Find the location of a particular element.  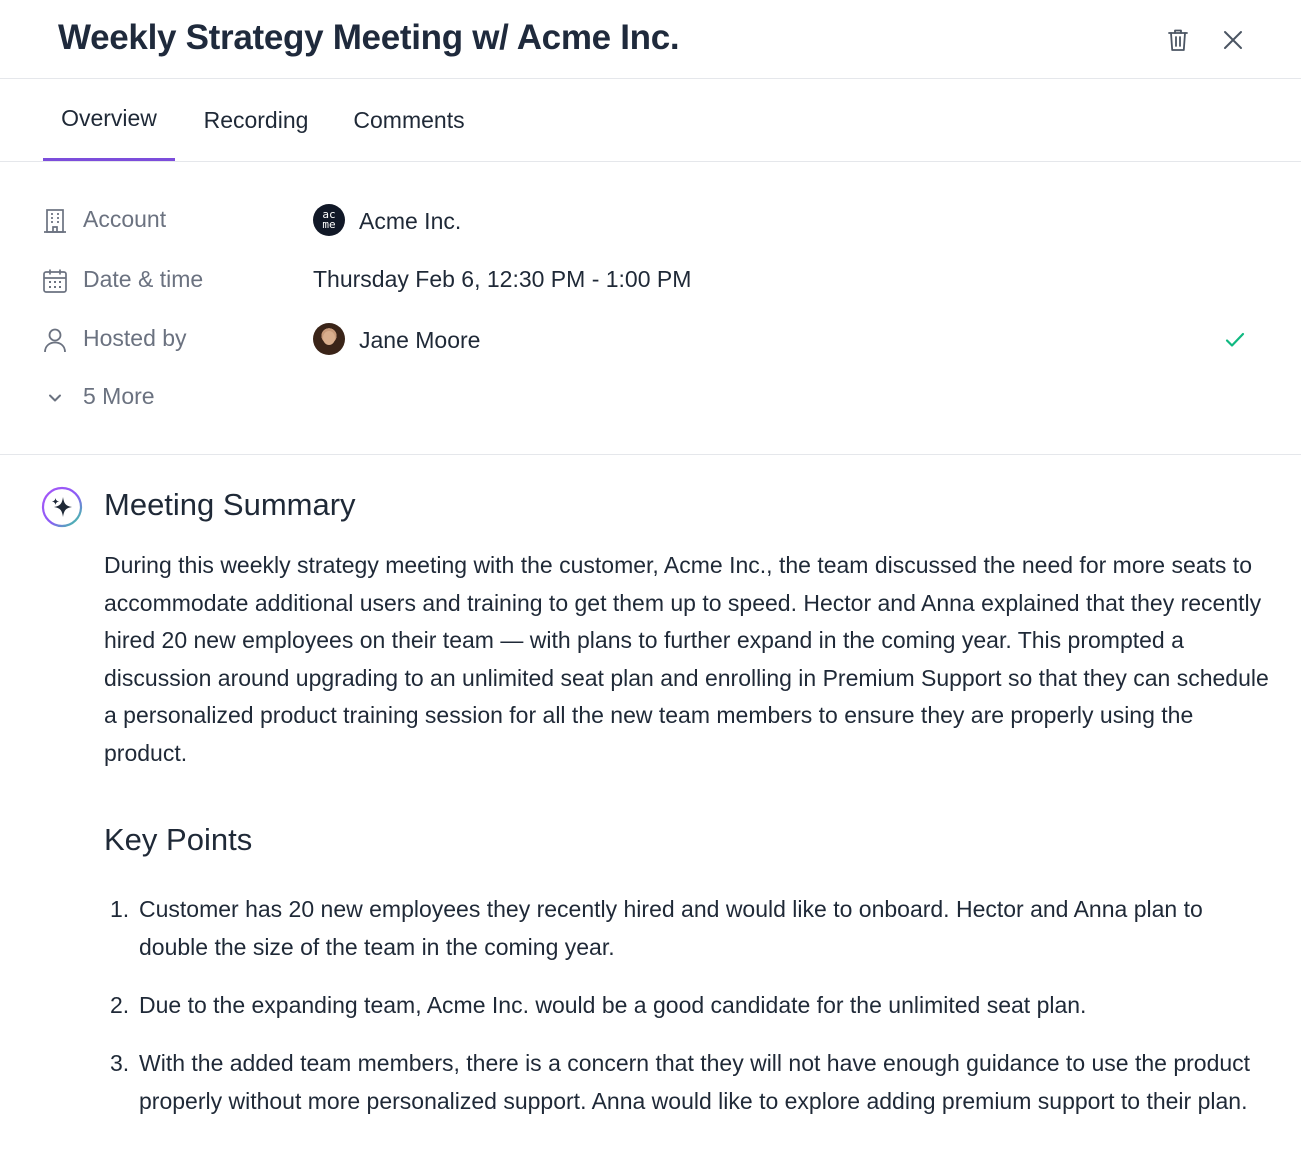

delete-button is located at coordinates (1178, 40).